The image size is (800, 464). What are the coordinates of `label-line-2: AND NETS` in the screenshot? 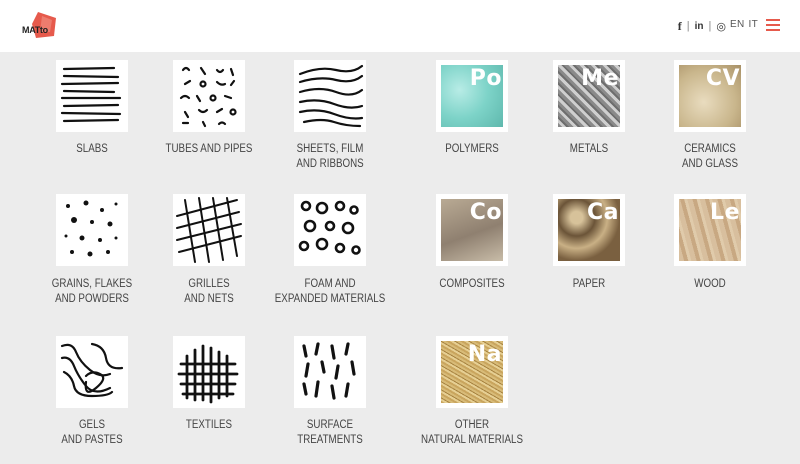 It's located at (209, 299).